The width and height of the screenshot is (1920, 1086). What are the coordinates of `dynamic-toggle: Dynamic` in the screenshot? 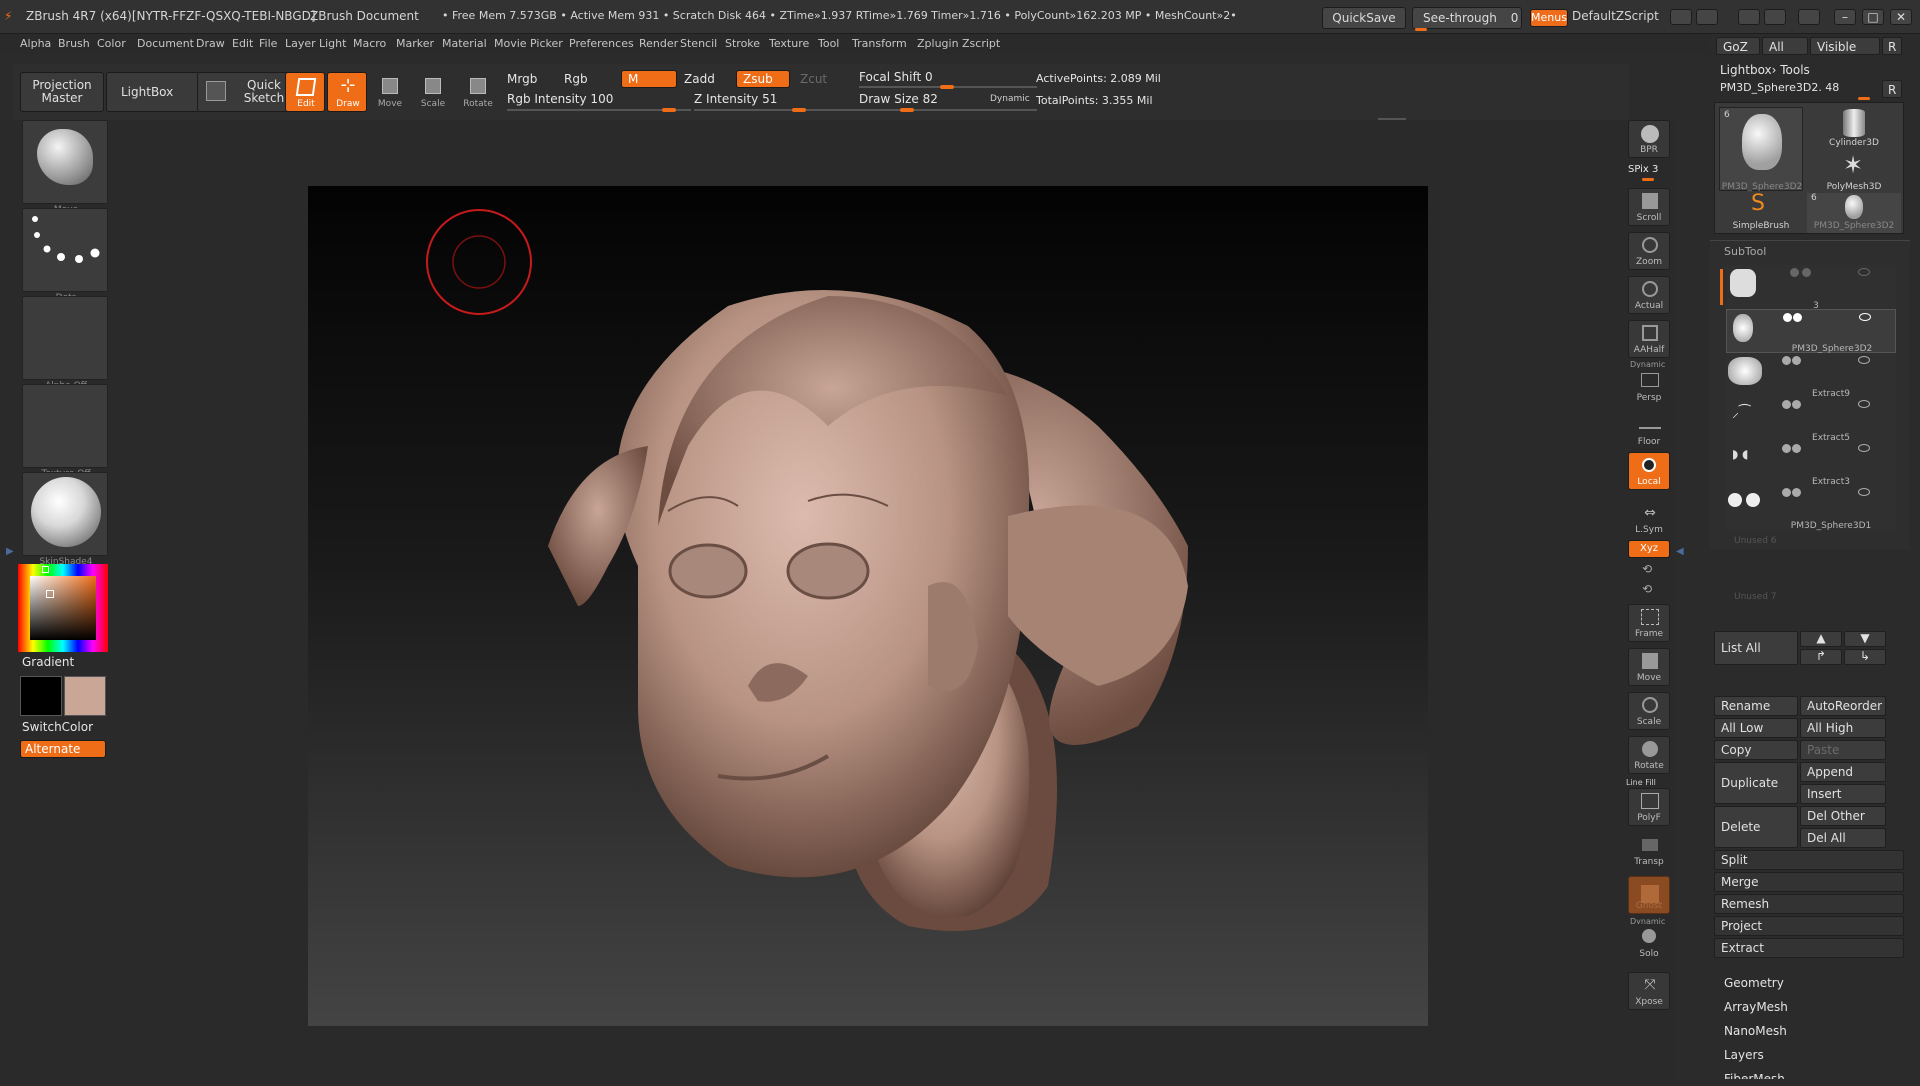 It's located at (1010, 99).